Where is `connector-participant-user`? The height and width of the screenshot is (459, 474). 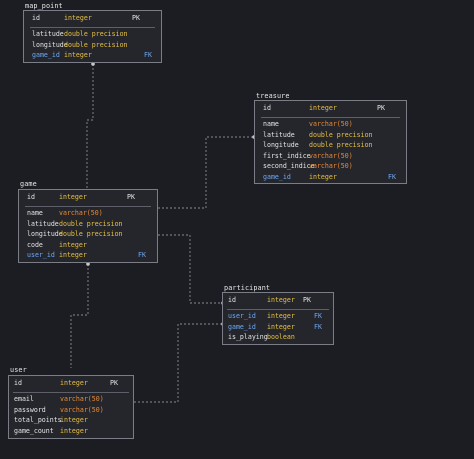
connector-participant-user is located at coordinates (178, 363).